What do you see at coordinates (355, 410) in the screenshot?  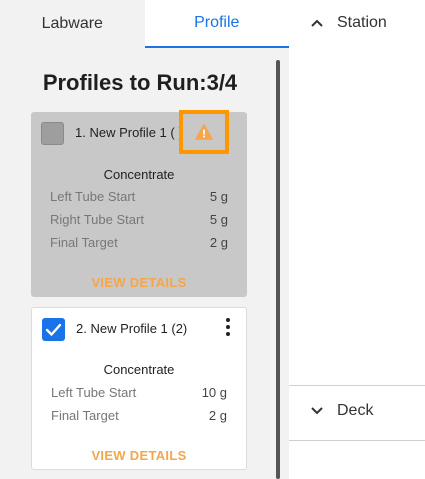 I see `deck-label: Deck` at bounding box center [355, 410].